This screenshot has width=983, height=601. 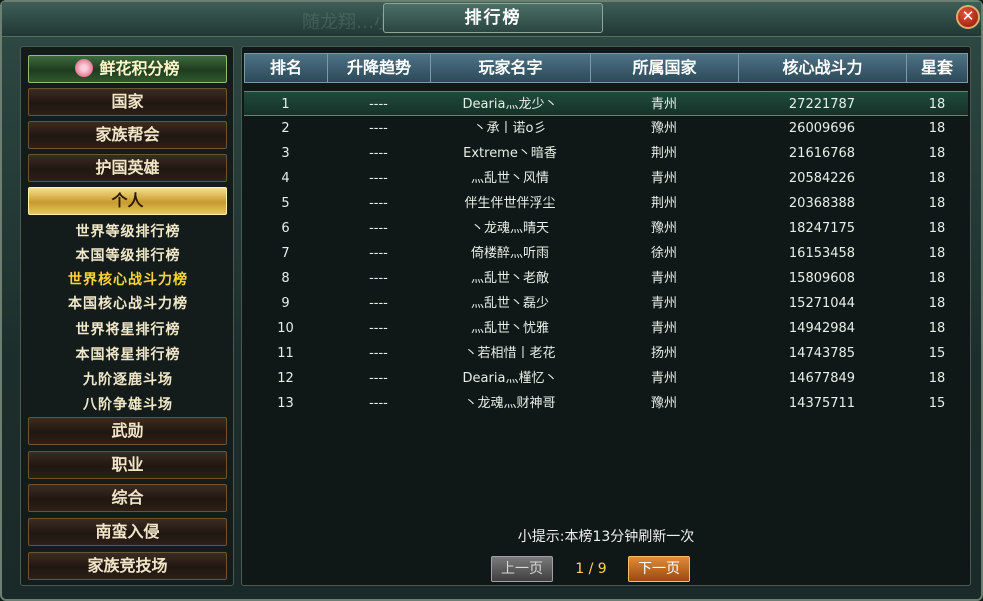 What do you see at coordinates (664, 68) in the screenshot?
I see `header-country: 所属国家` at bounding box center [664, 68].